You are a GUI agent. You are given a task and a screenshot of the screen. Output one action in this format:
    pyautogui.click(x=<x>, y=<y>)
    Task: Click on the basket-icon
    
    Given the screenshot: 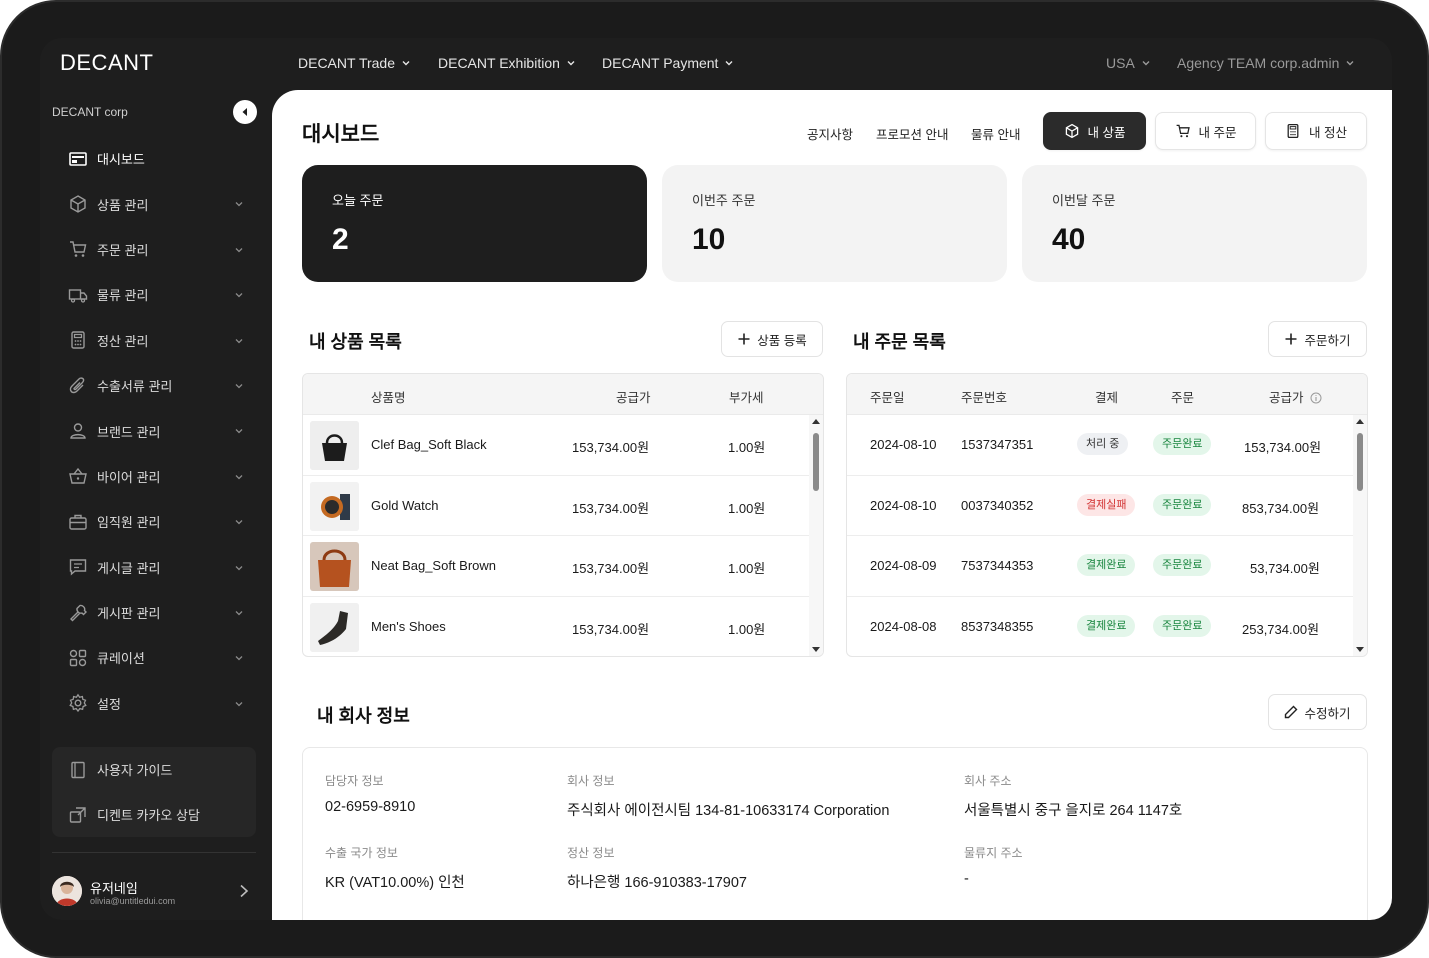 What is the action you would take?
    pyautogui.click(x=78, y=476)
    